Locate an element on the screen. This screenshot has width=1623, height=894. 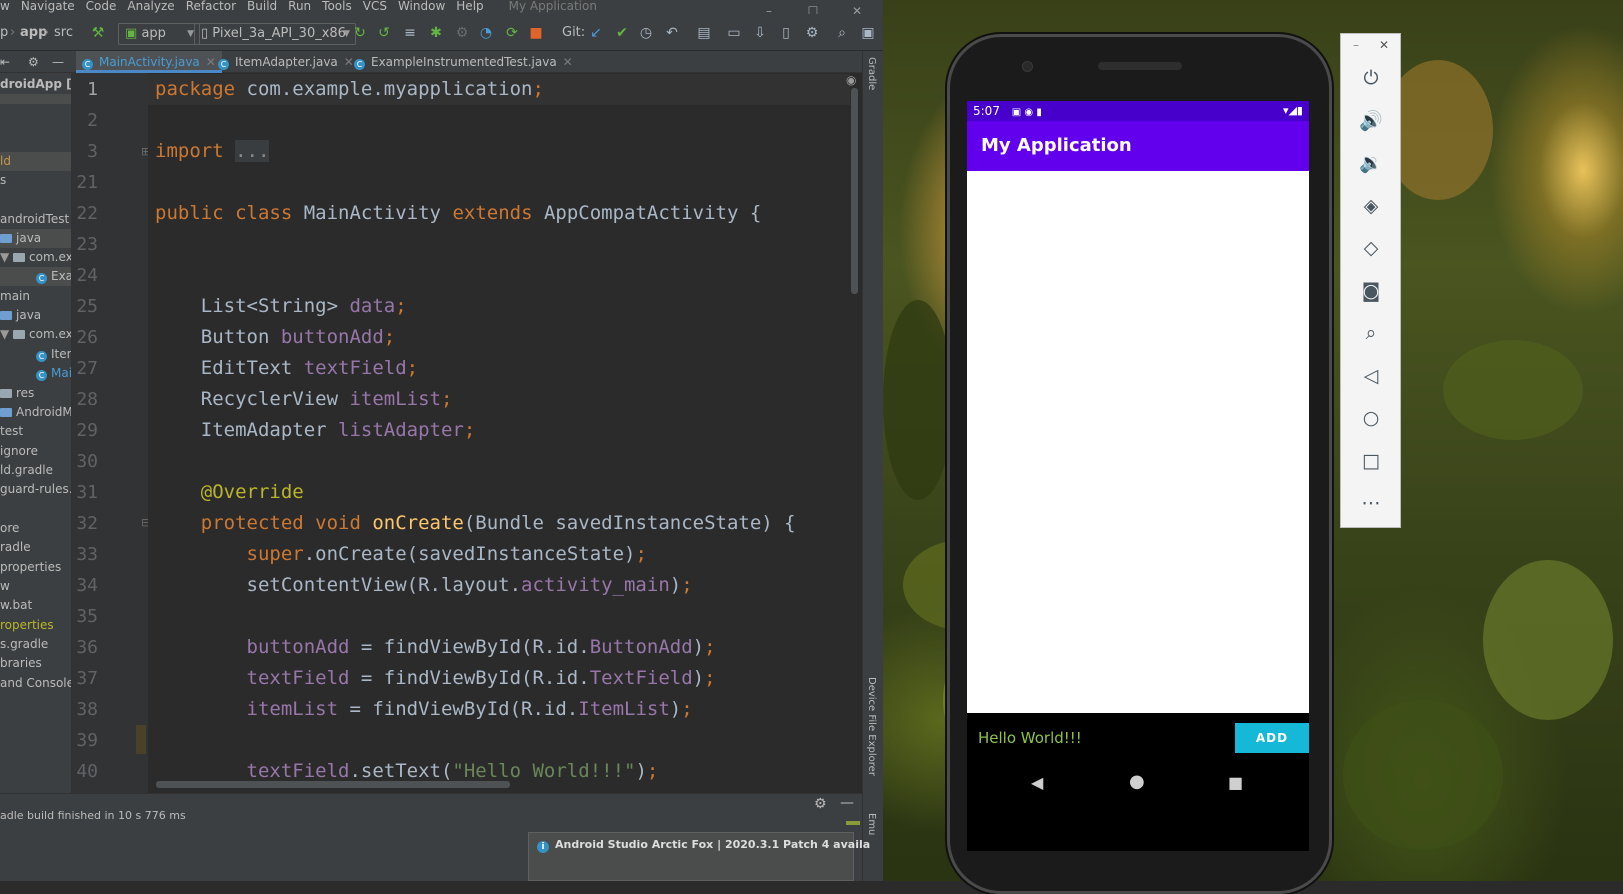
emulator-tool-button: Emu is located at coordinates (871, 824).